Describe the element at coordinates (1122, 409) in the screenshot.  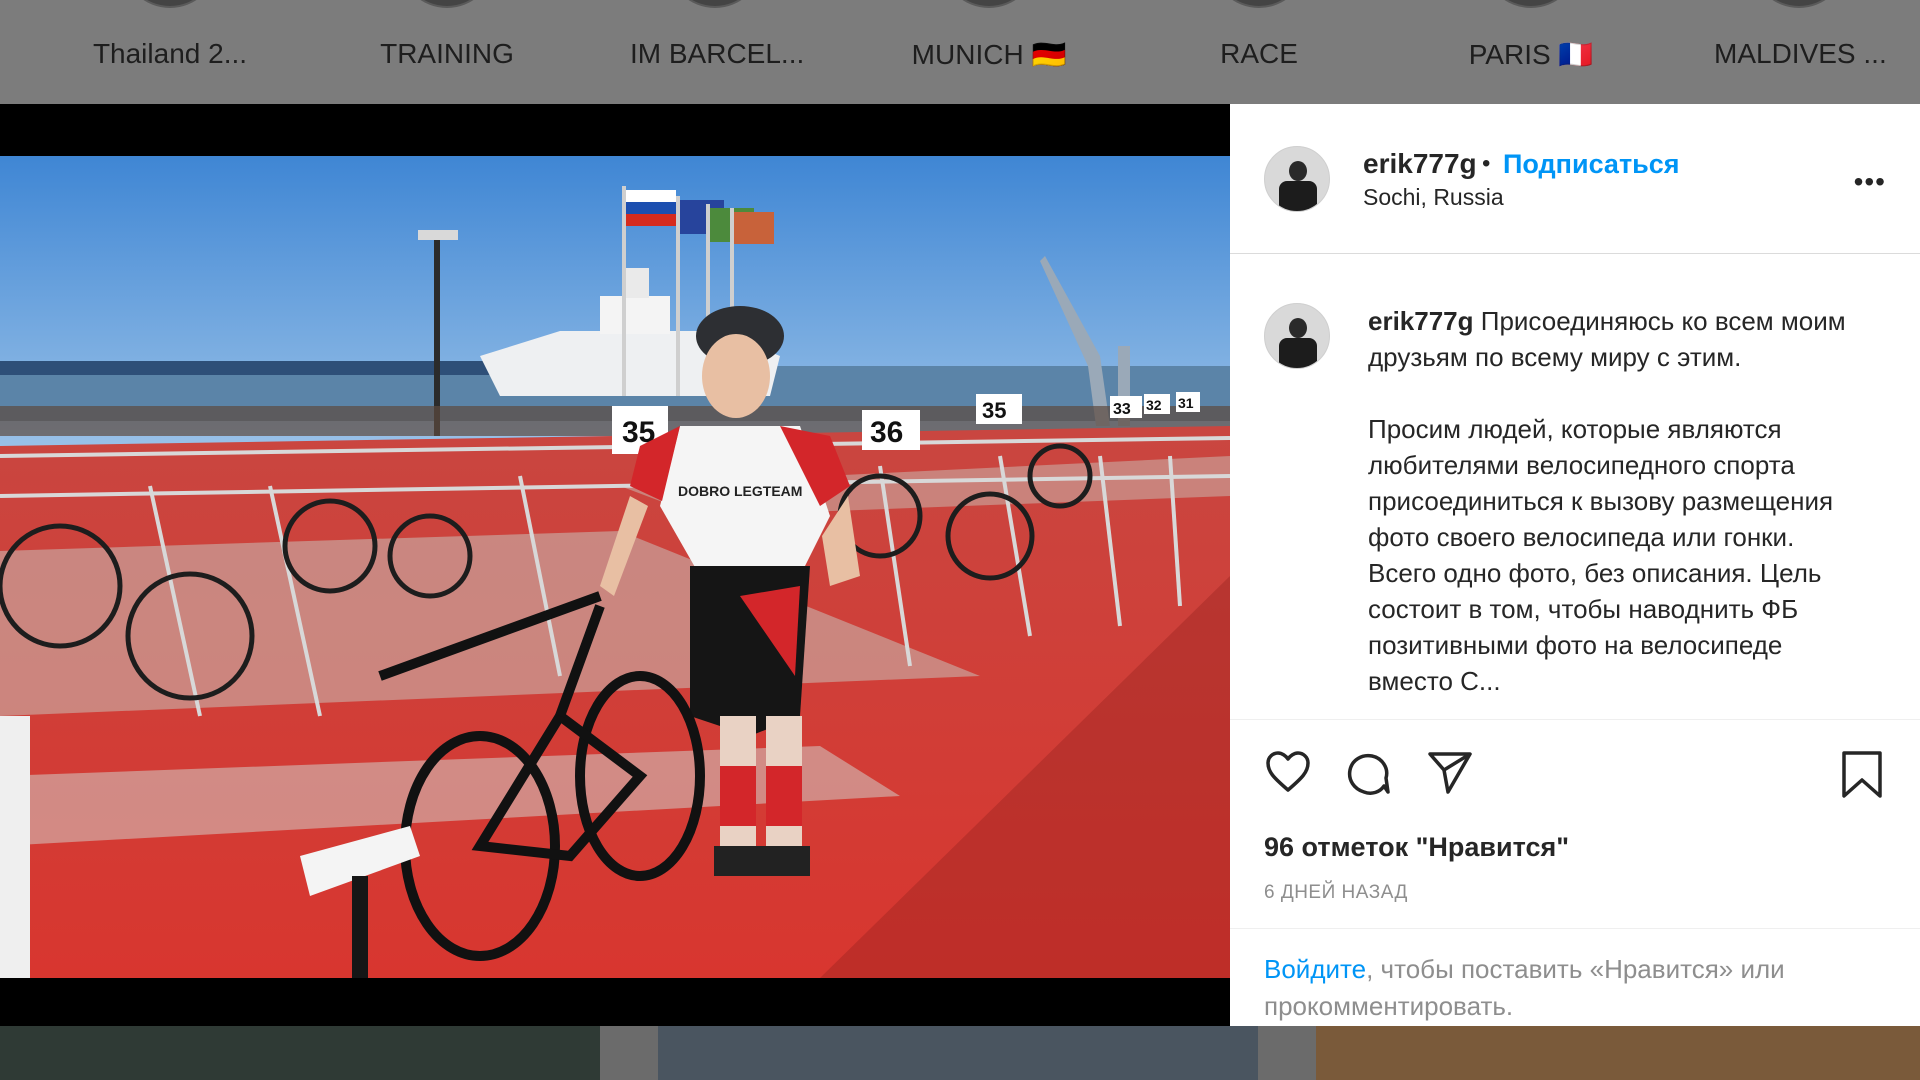
I see `bike-rack-number: 33` at that location.